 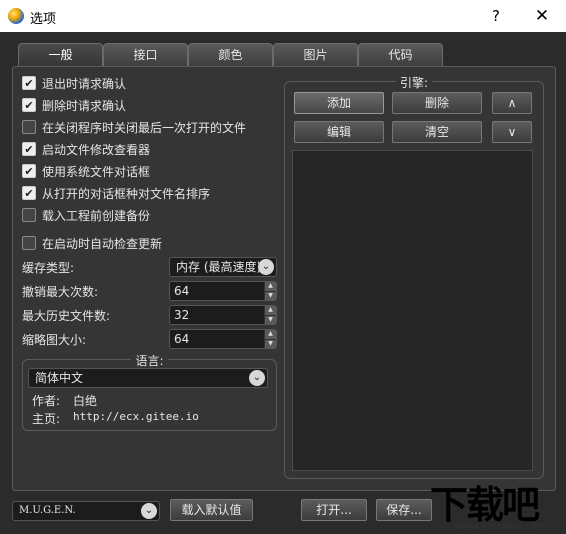 I want to click on option-label: 退出时请求确认, so click(x=84, y=83).